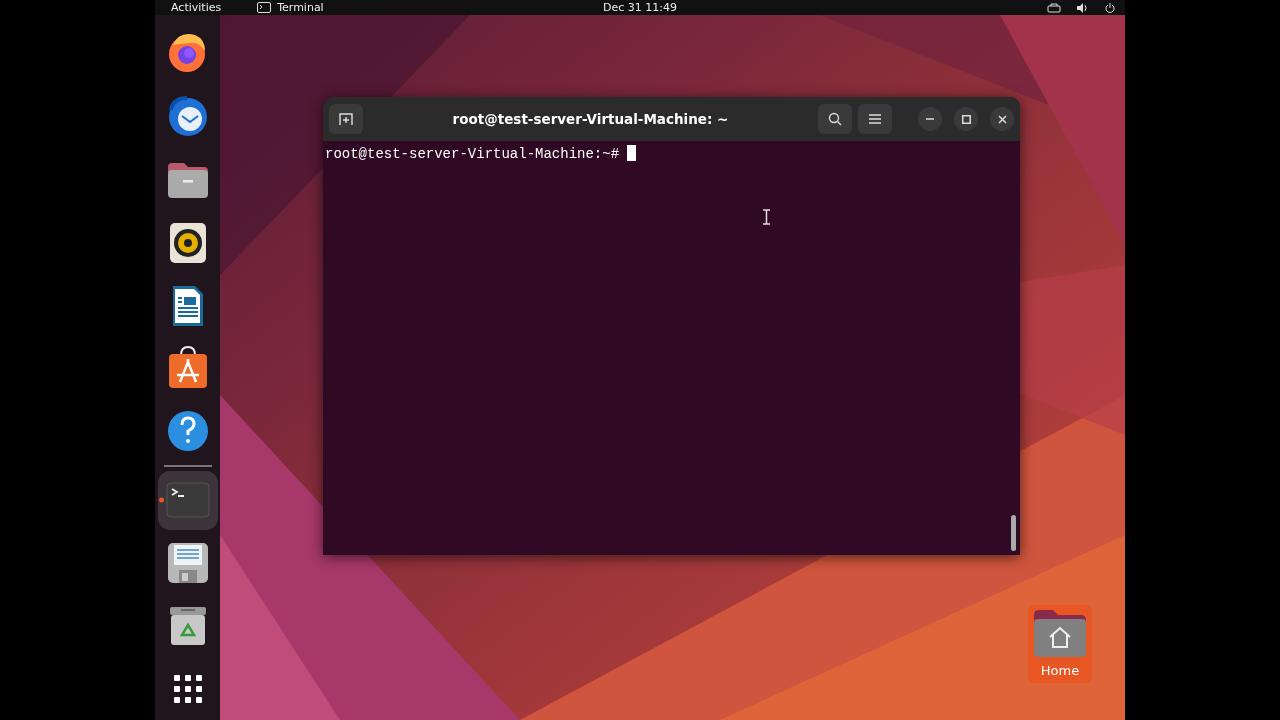  Describe the element at coordinates (590, 119) in the screenshot. I see `window-title: root@test-server-Virtual-Machine: ~` at that location.